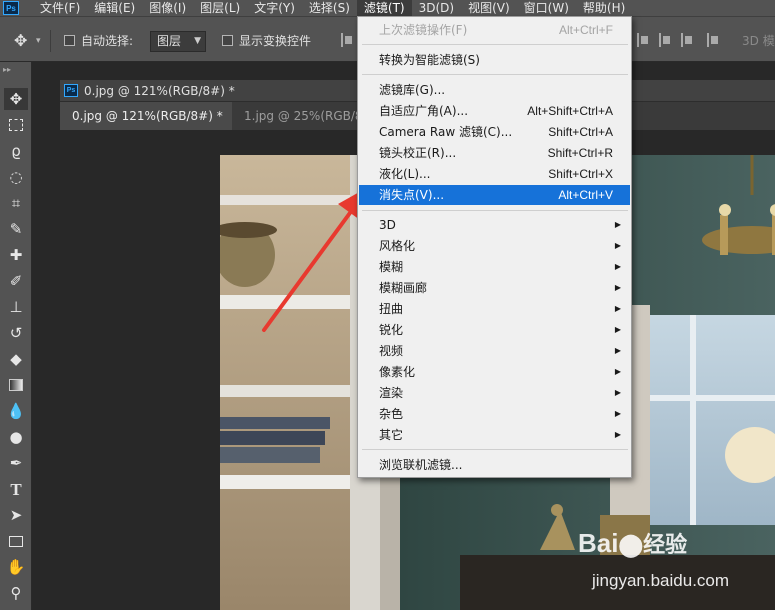  What do you see at coordinates (146, 116) in the screenshot?
I see `tab-document-0: 0.jpg @ 121%(RGB/8#) *` at bounding box center [146, 116].